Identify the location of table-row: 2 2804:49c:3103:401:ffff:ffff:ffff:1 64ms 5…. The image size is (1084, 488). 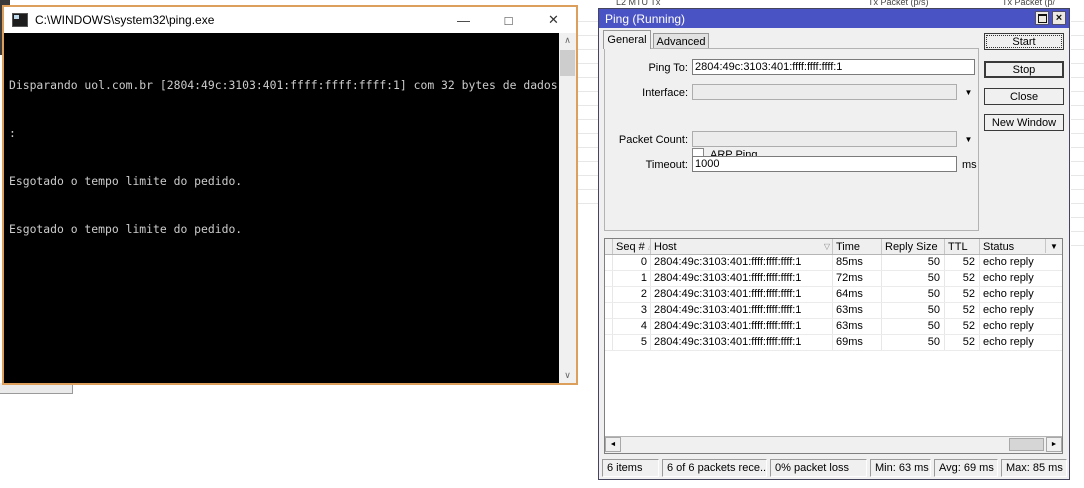
(833, 295).